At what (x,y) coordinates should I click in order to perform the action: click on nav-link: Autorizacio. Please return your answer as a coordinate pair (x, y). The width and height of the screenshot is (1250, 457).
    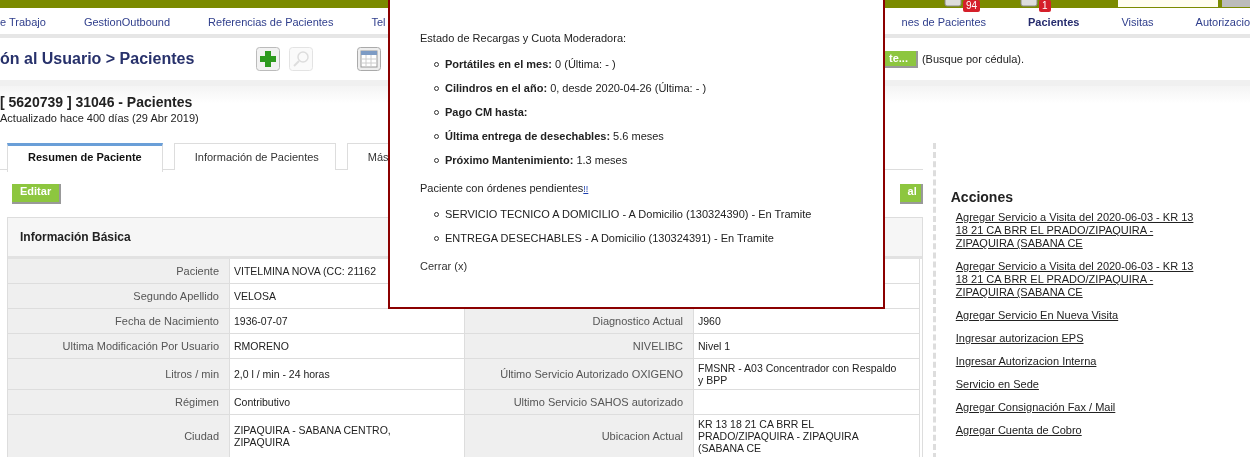
    Looking at the image, I should click on (1222, 22).